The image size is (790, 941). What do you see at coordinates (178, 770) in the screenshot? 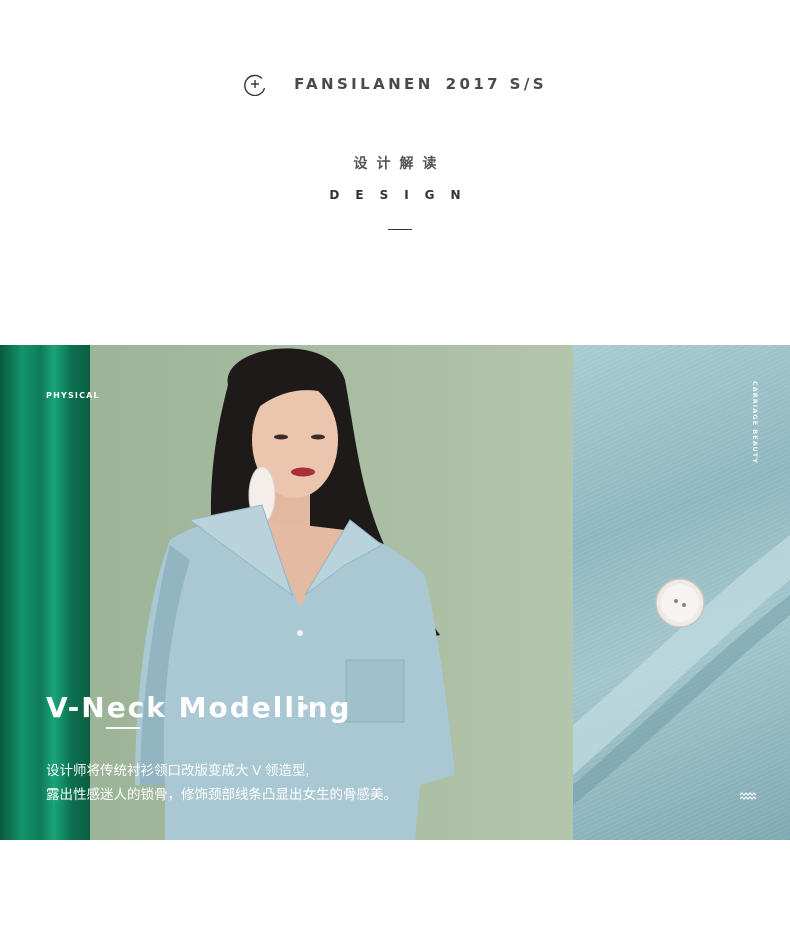
I see `description-line-1: 设计师将传统衬衫领口改版变成大 V 领造型,` at bounding box center [178, 770].